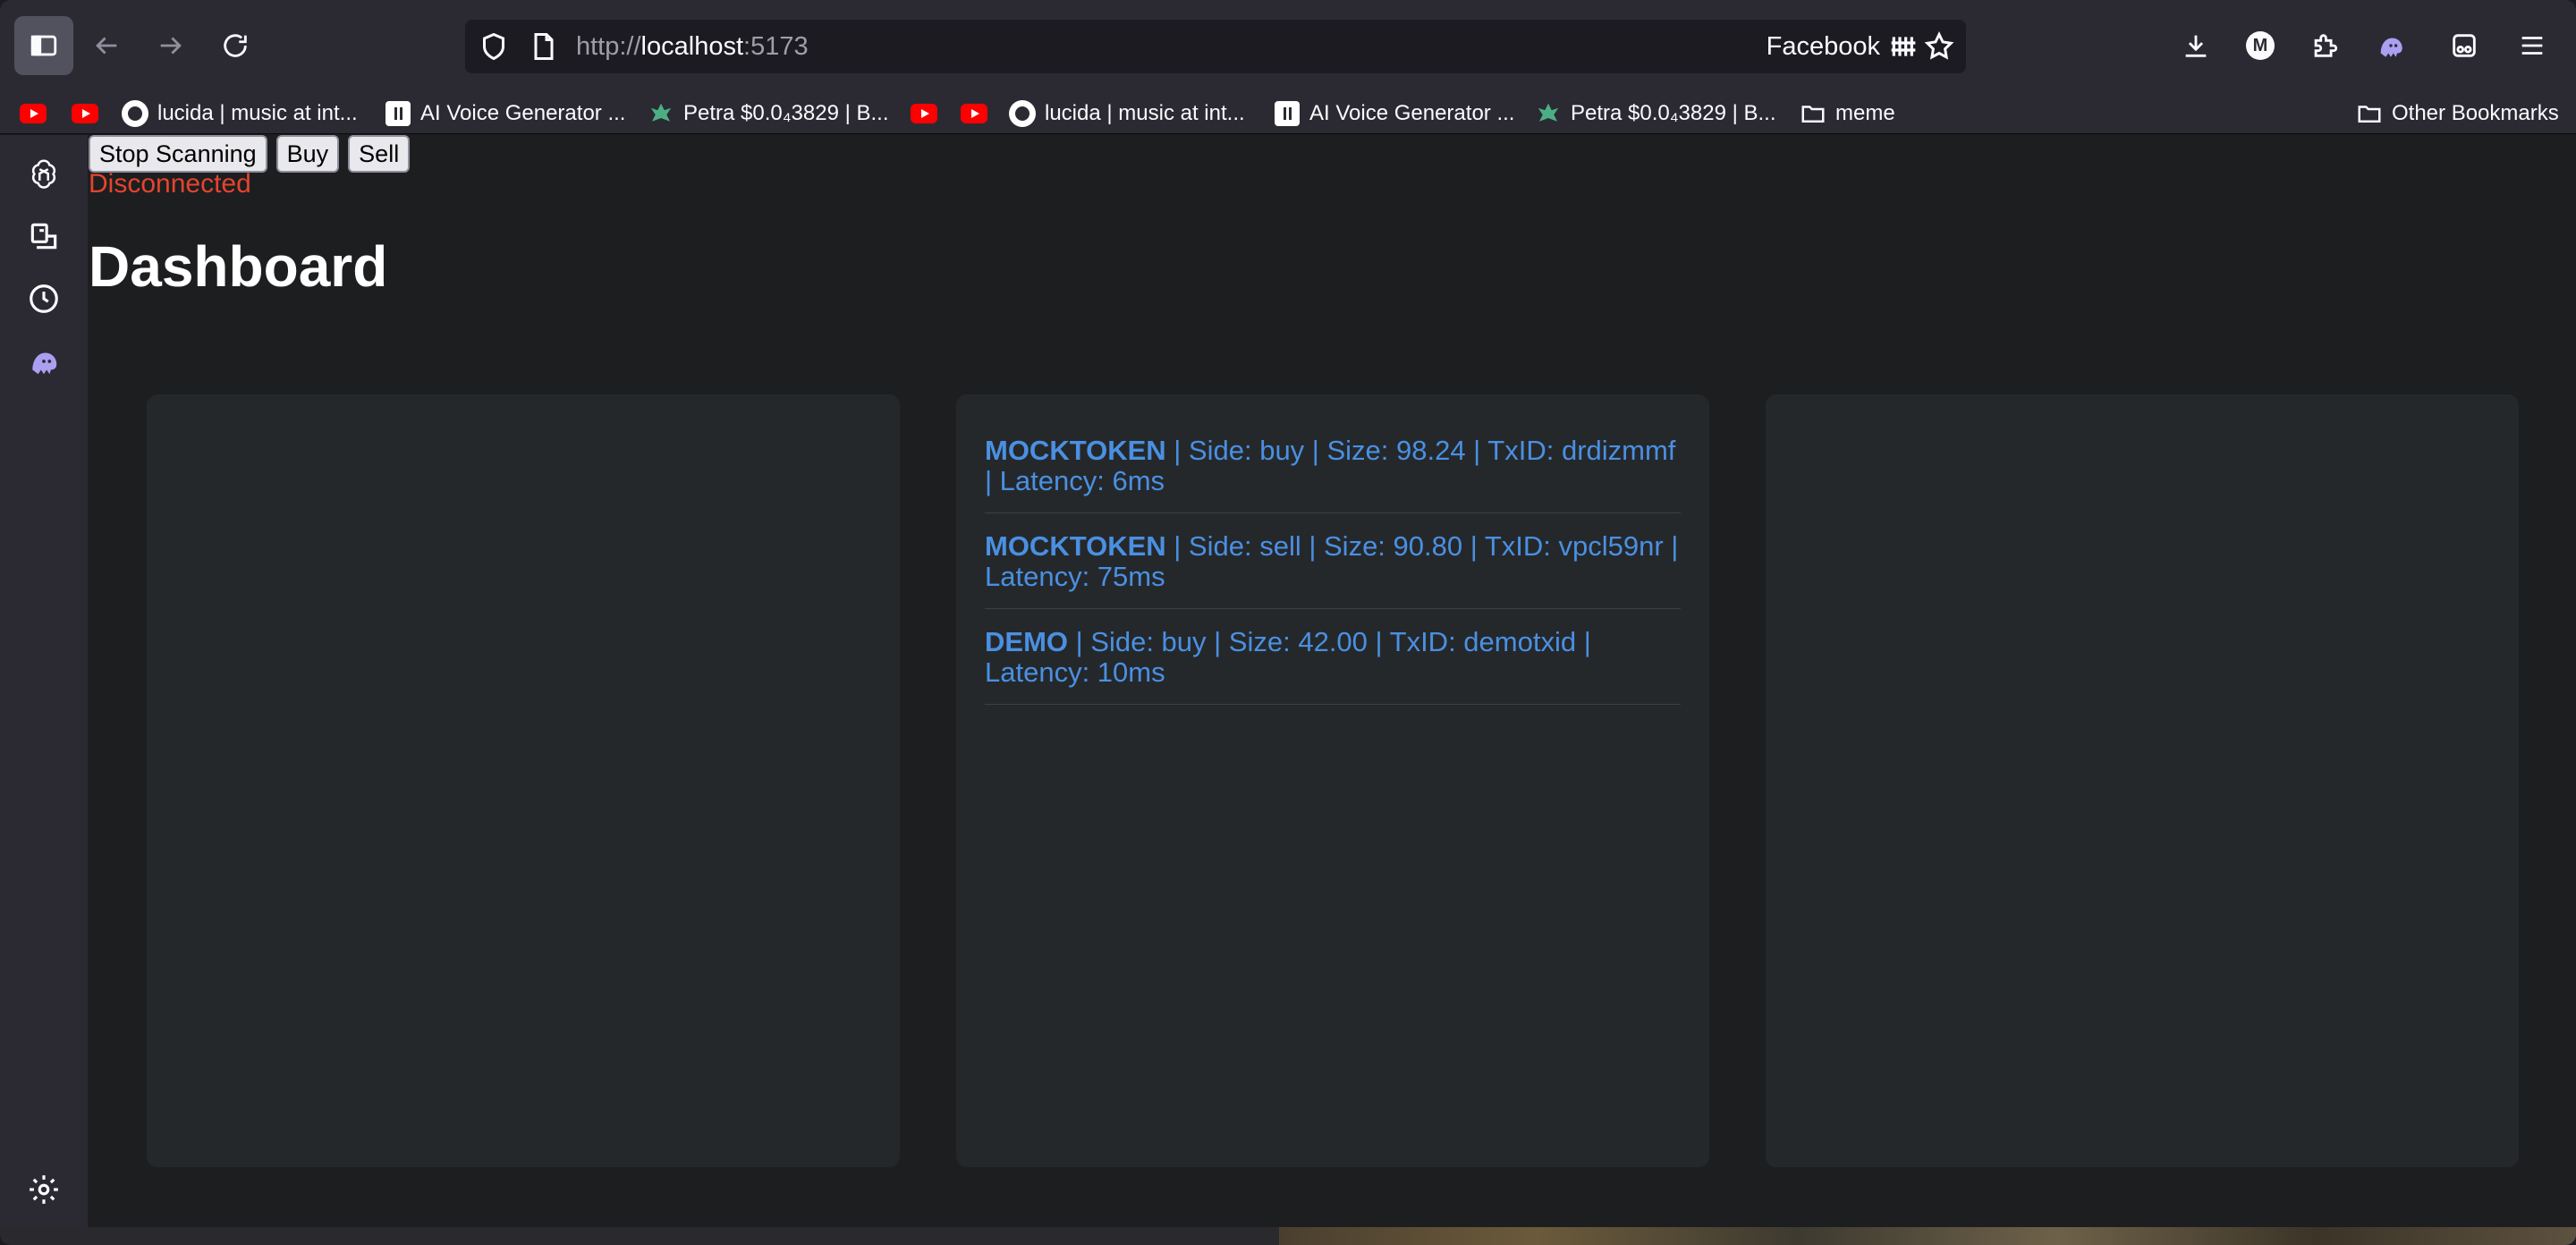 This screenshot has width=2576, height=1245. I want to click on account-avatar: M, so click(2260, 45).